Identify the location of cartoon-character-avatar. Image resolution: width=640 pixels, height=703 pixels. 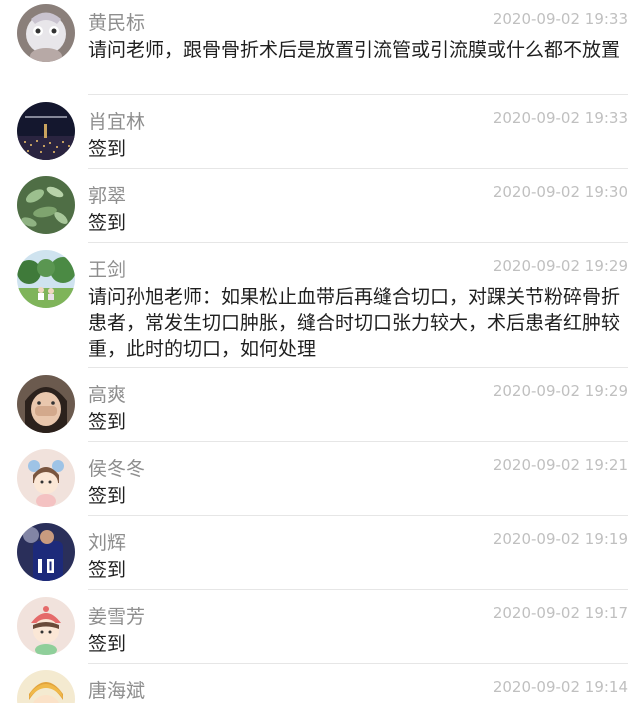
(46, 33).